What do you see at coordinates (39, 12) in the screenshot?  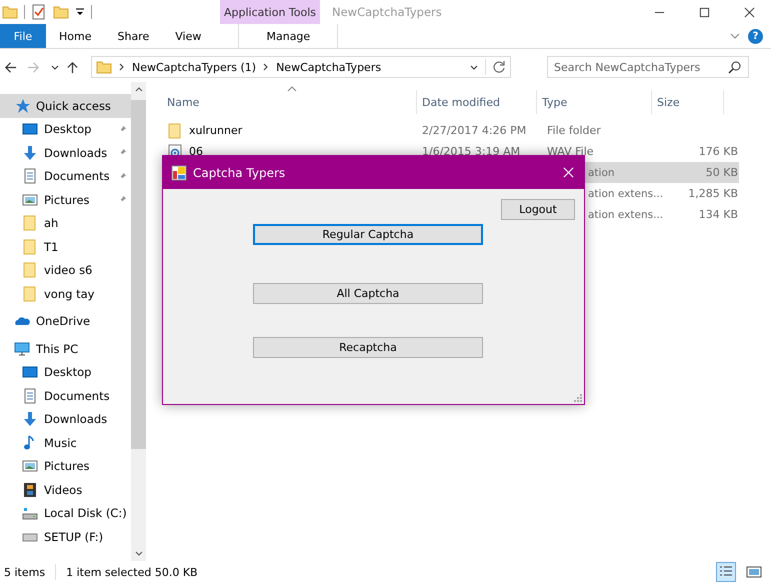 I see `properties-icon` at bounding box center [39, 12].